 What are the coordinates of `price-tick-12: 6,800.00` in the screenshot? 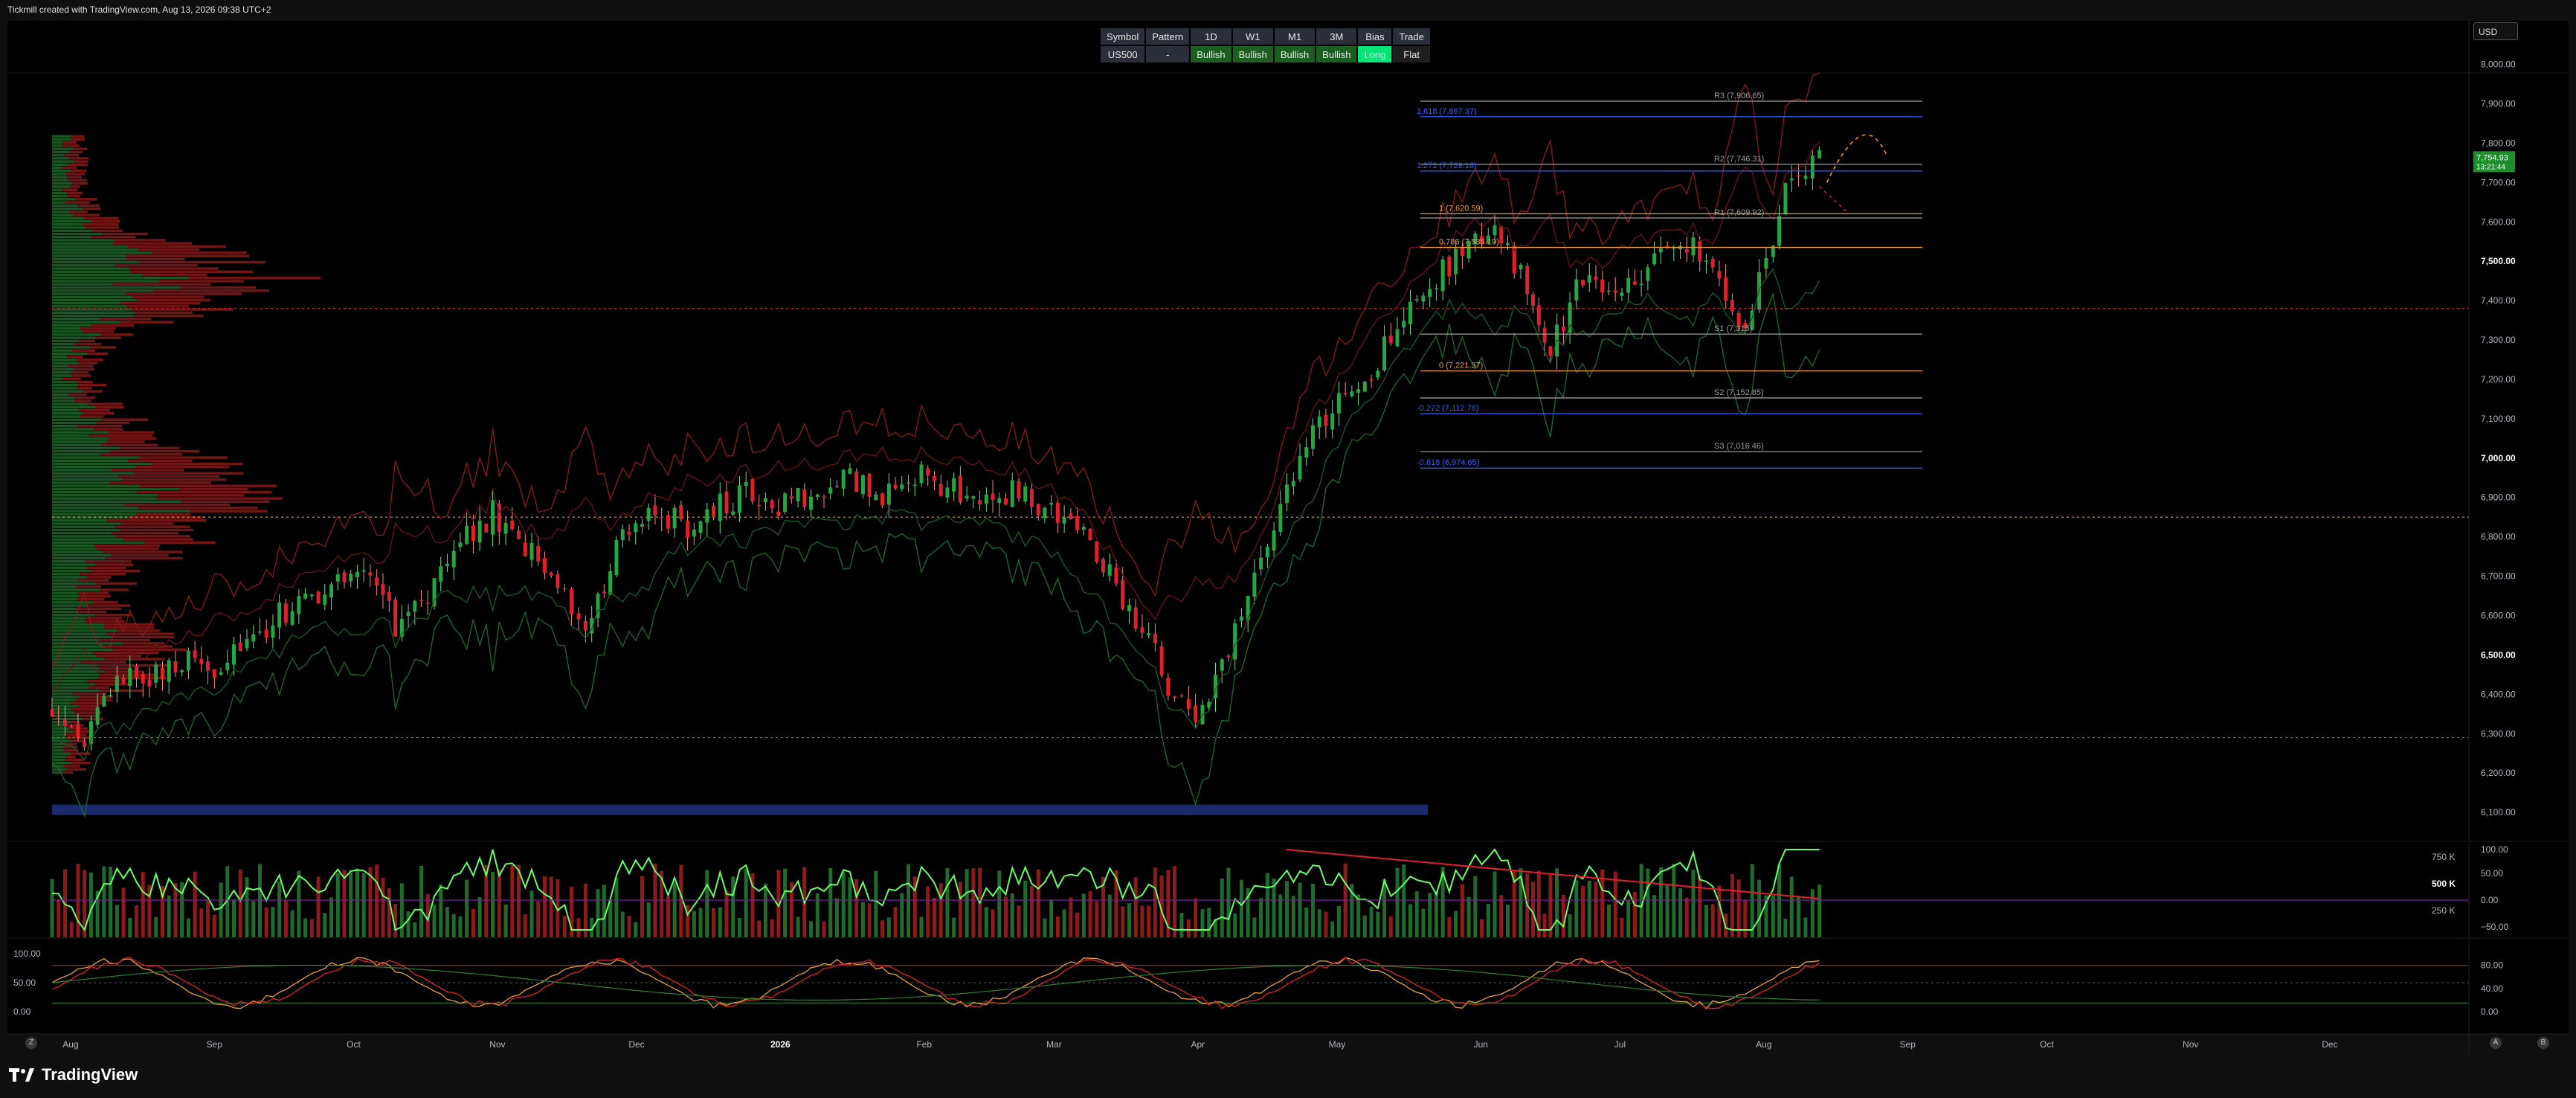 It's located at (2498, 537).